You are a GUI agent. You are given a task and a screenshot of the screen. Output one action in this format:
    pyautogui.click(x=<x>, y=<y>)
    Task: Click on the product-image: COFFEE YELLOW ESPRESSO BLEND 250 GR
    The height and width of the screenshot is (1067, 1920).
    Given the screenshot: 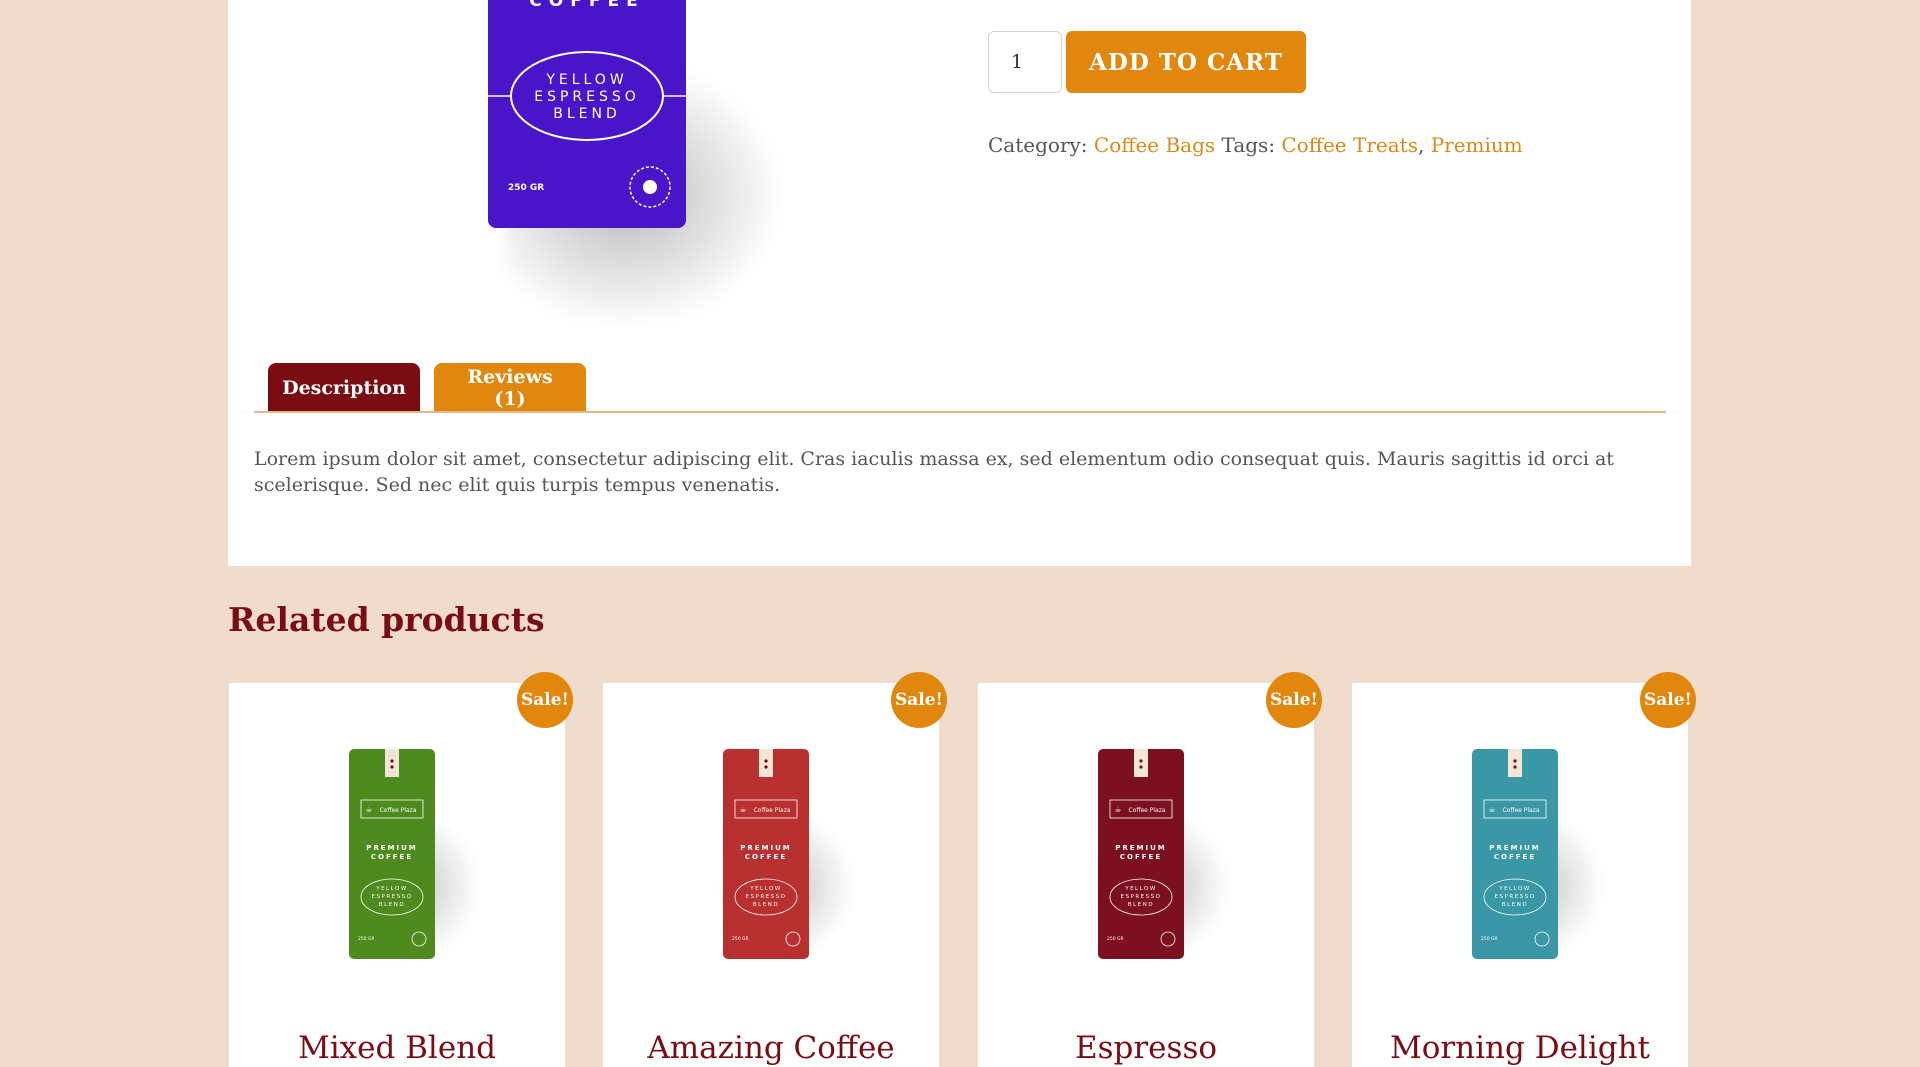 What is the action you would take?
    pyautogui.click(x=587, y=115)
    